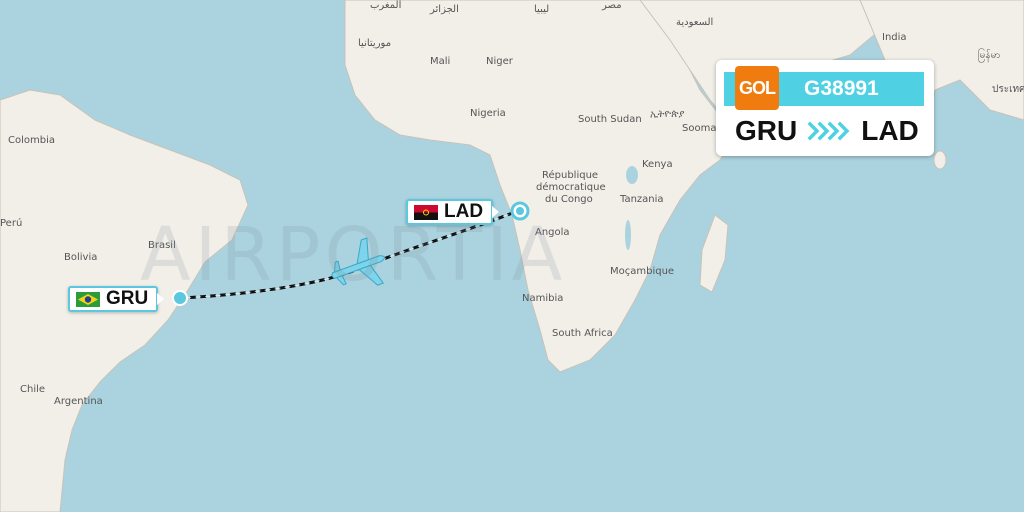 Image resolution: width=1024 pixels, height=512 pixels. I want to click on label-egypt: مصر, so click(611, 5).